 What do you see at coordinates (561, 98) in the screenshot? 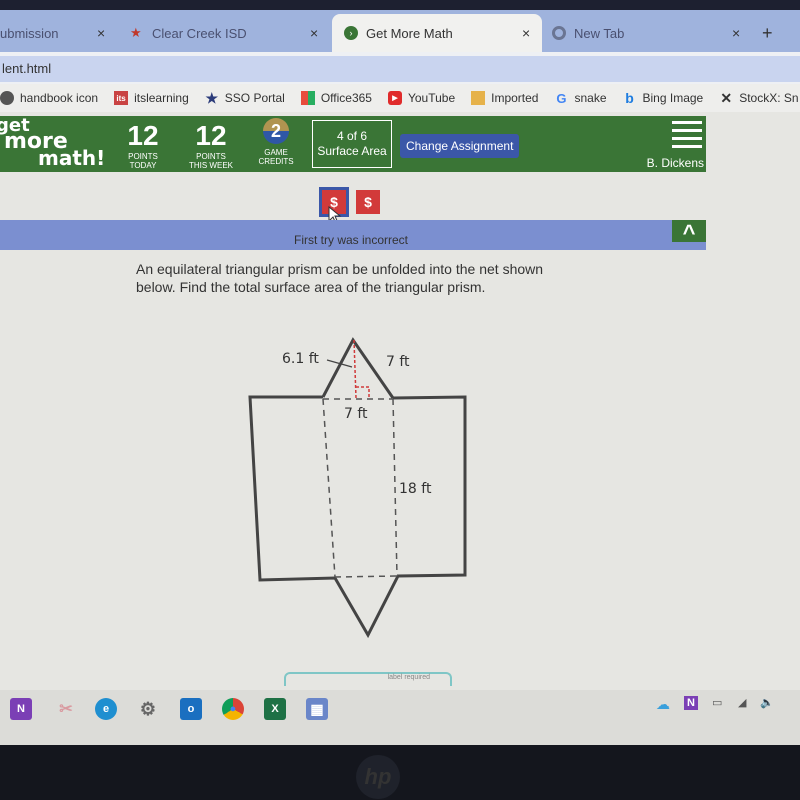
I see `google-icon: G` at bounding box center [561, 98].